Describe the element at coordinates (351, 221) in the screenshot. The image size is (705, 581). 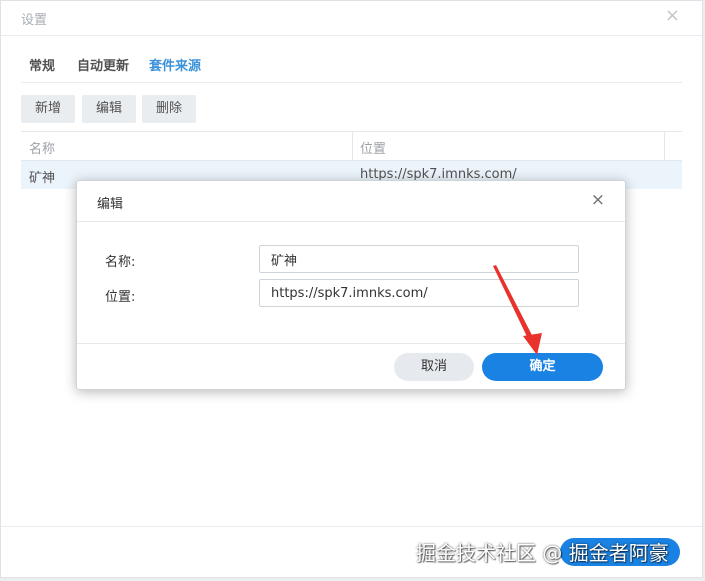
I see `dialog-header-divider` at that location.